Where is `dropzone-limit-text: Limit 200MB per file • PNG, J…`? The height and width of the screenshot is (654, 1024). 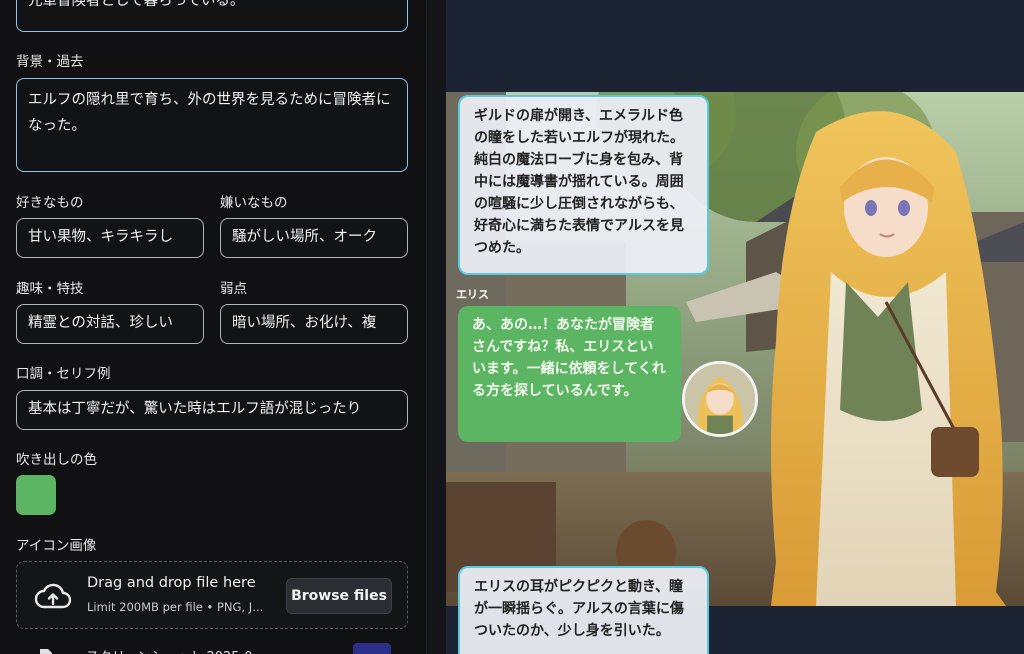 dropzone-limit-text: Limit 200MB per file • PNG, J… is located at coordinates (175, 607).